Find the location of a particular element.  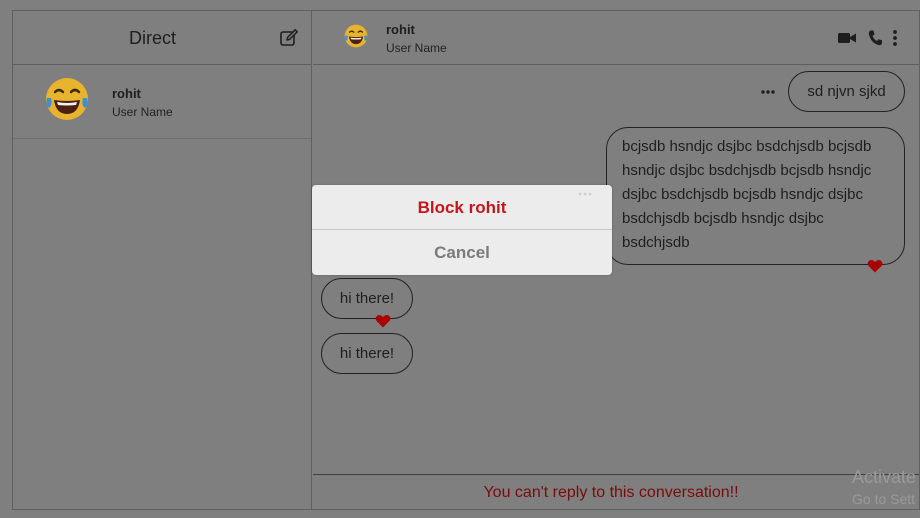

conversation-name: rohit is located at coordinates (126, 93).